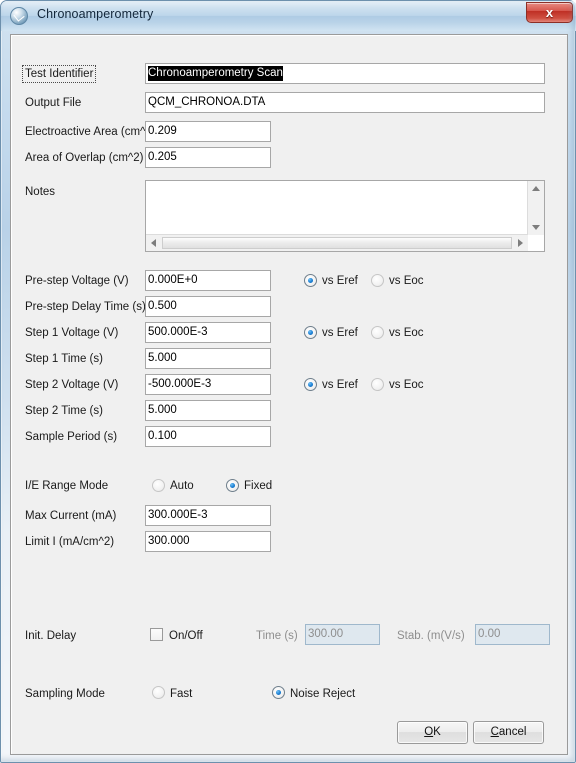 The image size is (576, 763). What do you see at coordinates (208, 515) in the screenshot?
I see `max-current-input: 300.000E-3` at bounding box center [208, 515].